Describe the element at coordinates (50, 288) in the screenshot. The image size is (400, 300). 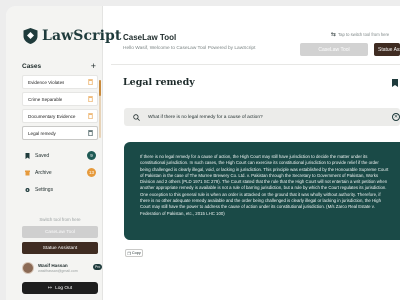
I see `logout-icon: ↦` at that location.